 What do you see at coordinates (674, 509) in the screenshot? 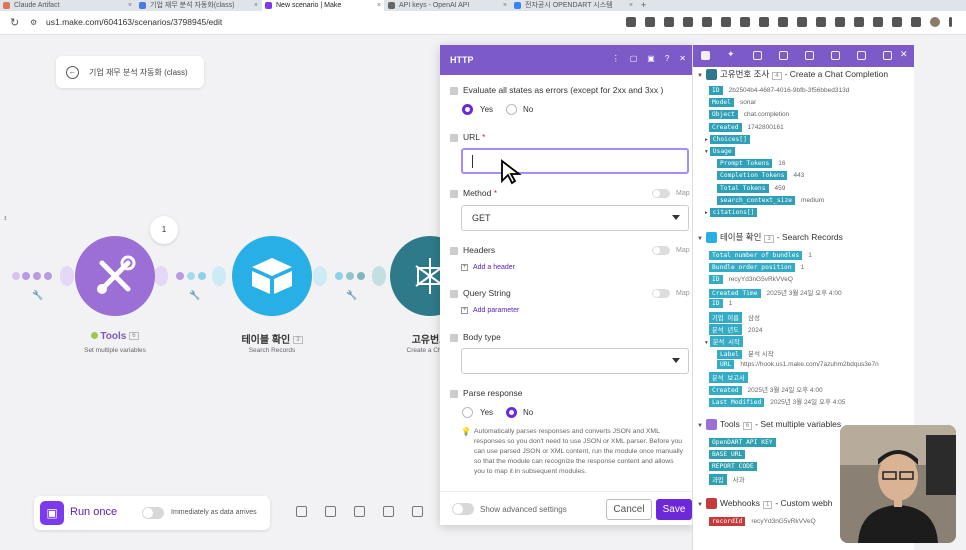
I see `save-button: Save` at bounding box center [674, 509].